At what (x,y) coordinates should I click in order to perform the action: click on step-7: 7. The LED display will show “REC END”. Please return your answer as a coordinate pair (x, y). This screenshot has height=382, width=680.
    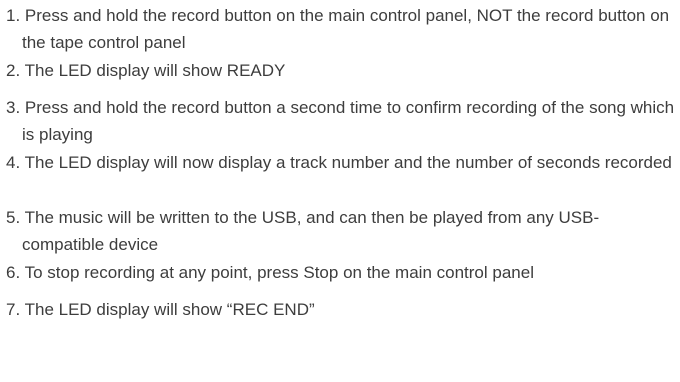
    Looking at the image, I should click on (342, 309).